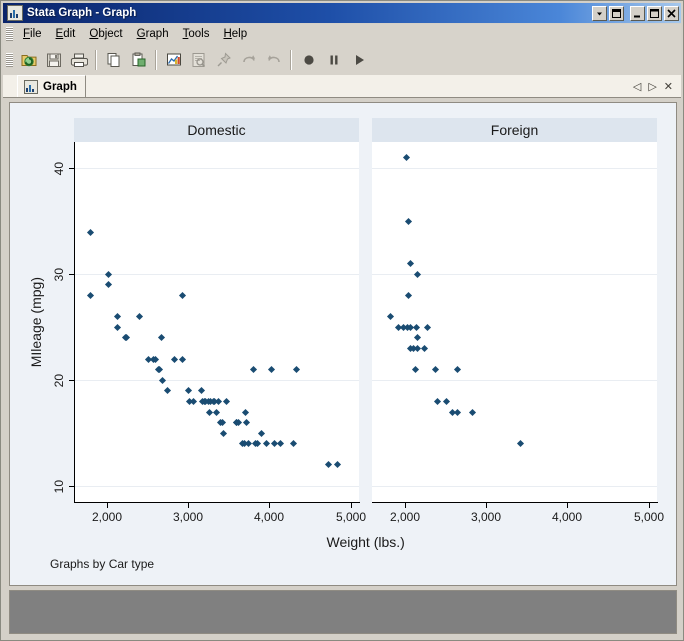  Describe the element at coordinates (637, 87) in the screenshot. I see `tab-scroll-left-button: ◁` at that location.